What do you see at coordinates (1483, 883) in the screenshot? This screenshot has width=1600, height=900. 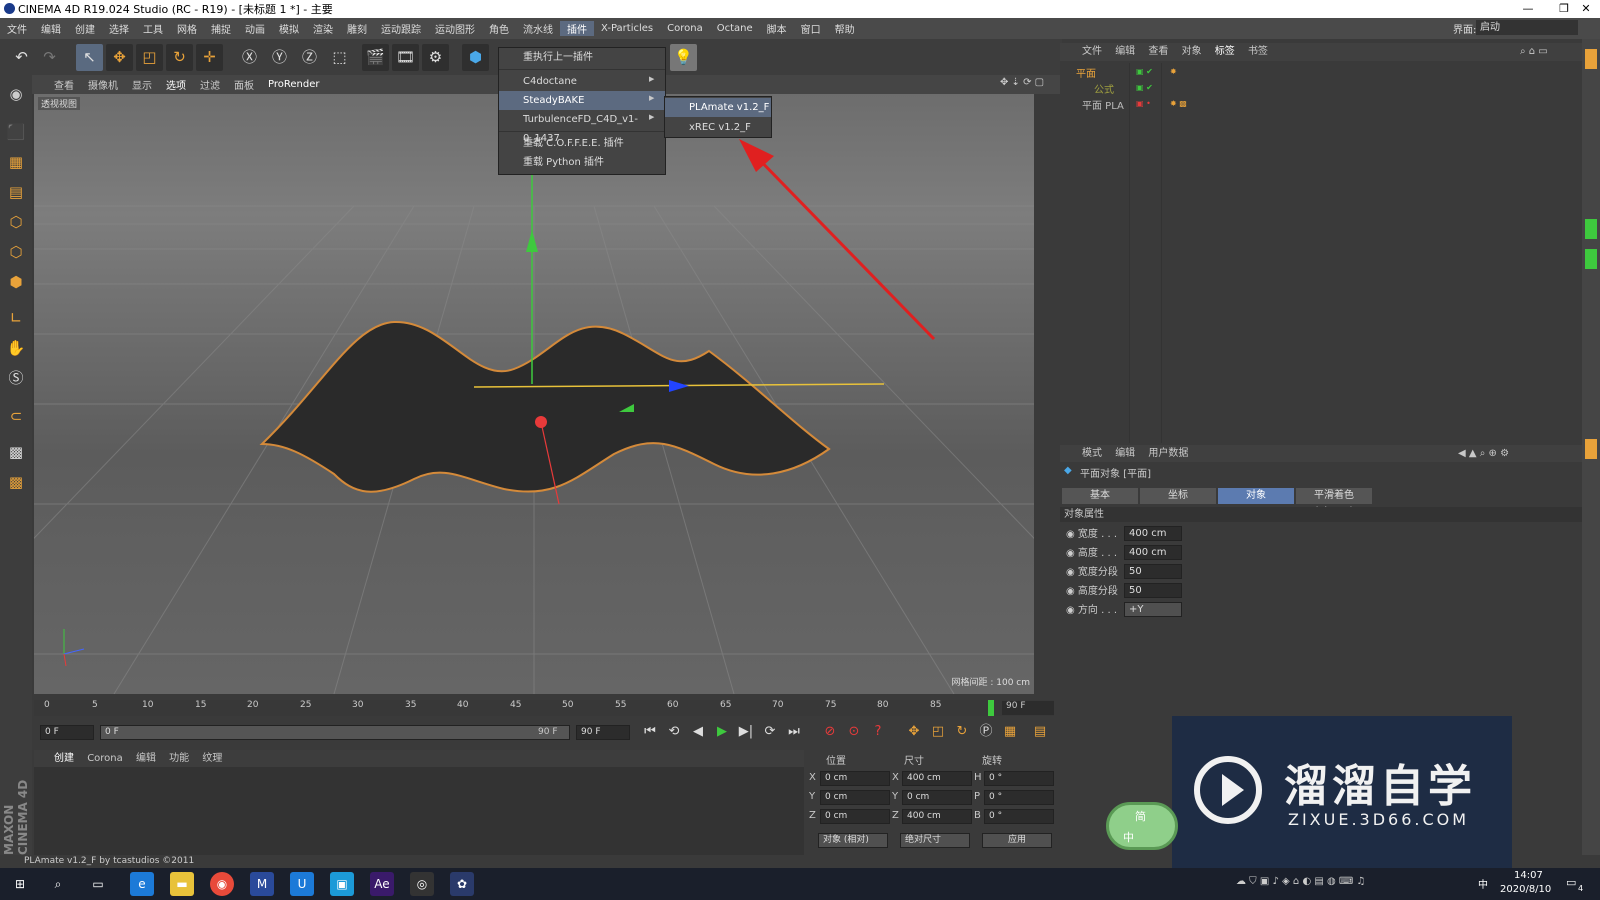 I see `tray-ime-indicator: 中` at bounding box center [1483, 883].